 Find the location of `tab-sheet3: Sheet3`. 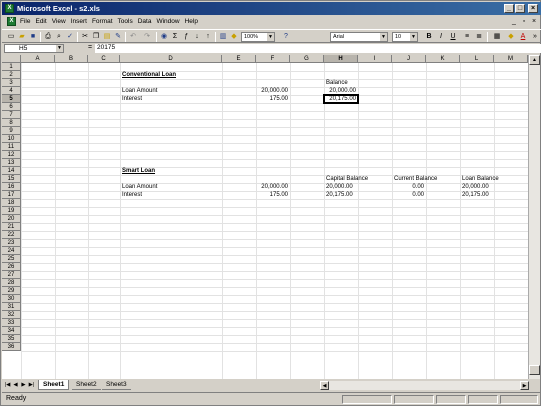

tab-sheet3: Sheet3 is located at coordinates (116, 385).